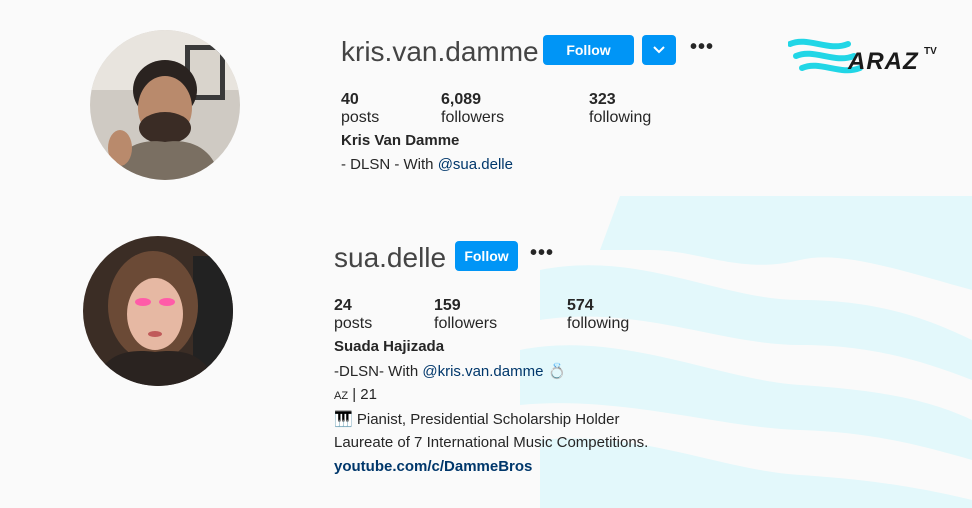 The width and height of the screenshot is (972, 508). Describe the element at coordinates (343, 419) in the screenshot. I see `piano-icon: 🎹` at that location.